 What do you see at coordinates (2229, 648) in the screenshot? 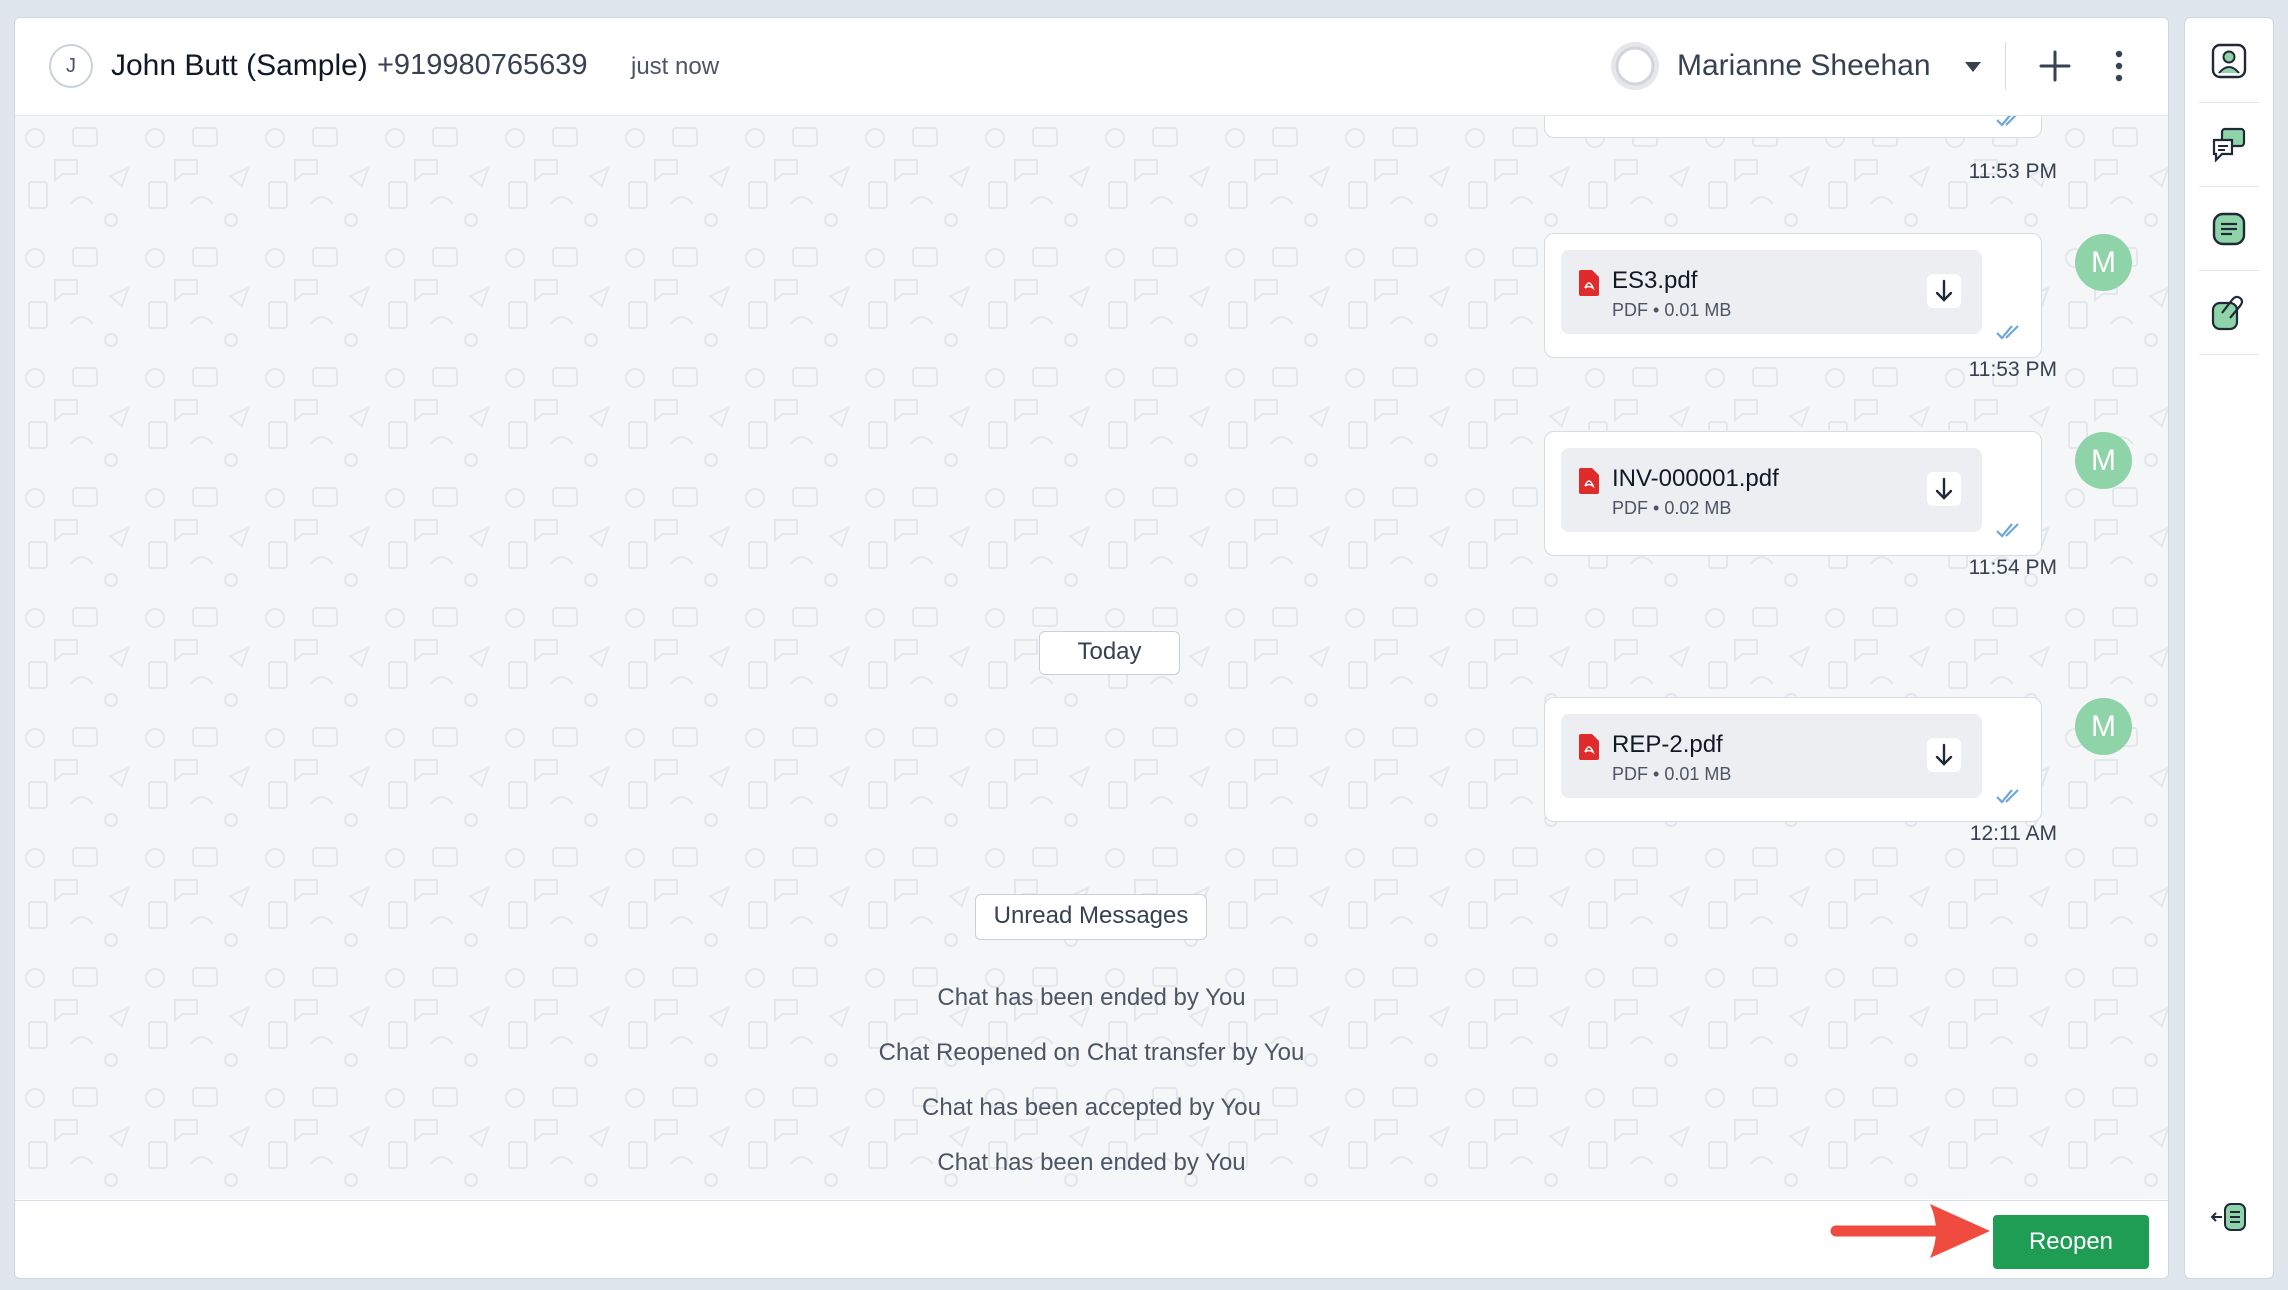
I see `right-sidebar` at bounding box center [2229, 648].